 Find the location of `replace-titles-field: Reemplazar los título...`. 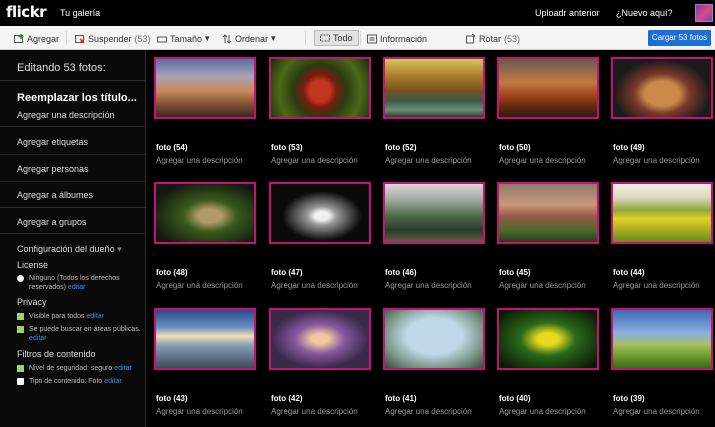

replace-titles-field: Reemplazar los título... is located at coordinates (77, 98).